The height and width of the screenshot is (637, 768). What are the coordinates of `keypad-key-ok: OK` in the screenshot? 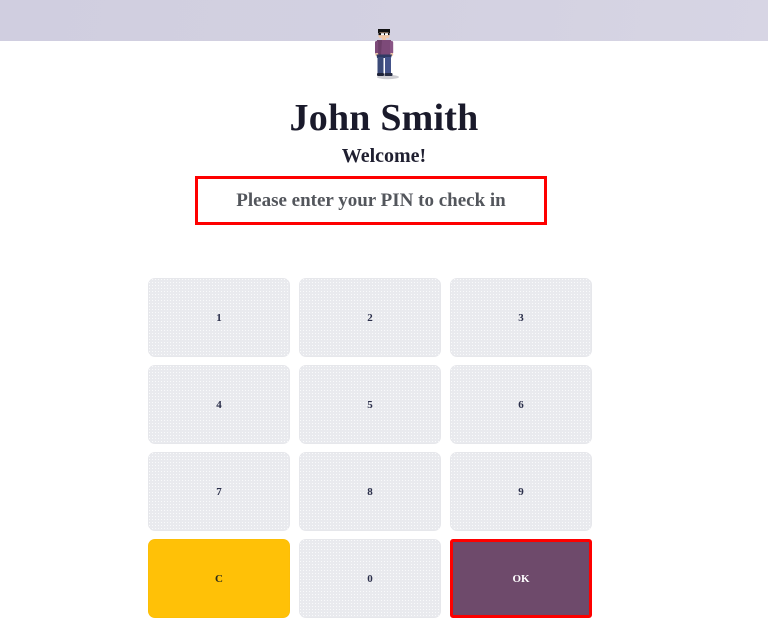 It's located at (521, 578).